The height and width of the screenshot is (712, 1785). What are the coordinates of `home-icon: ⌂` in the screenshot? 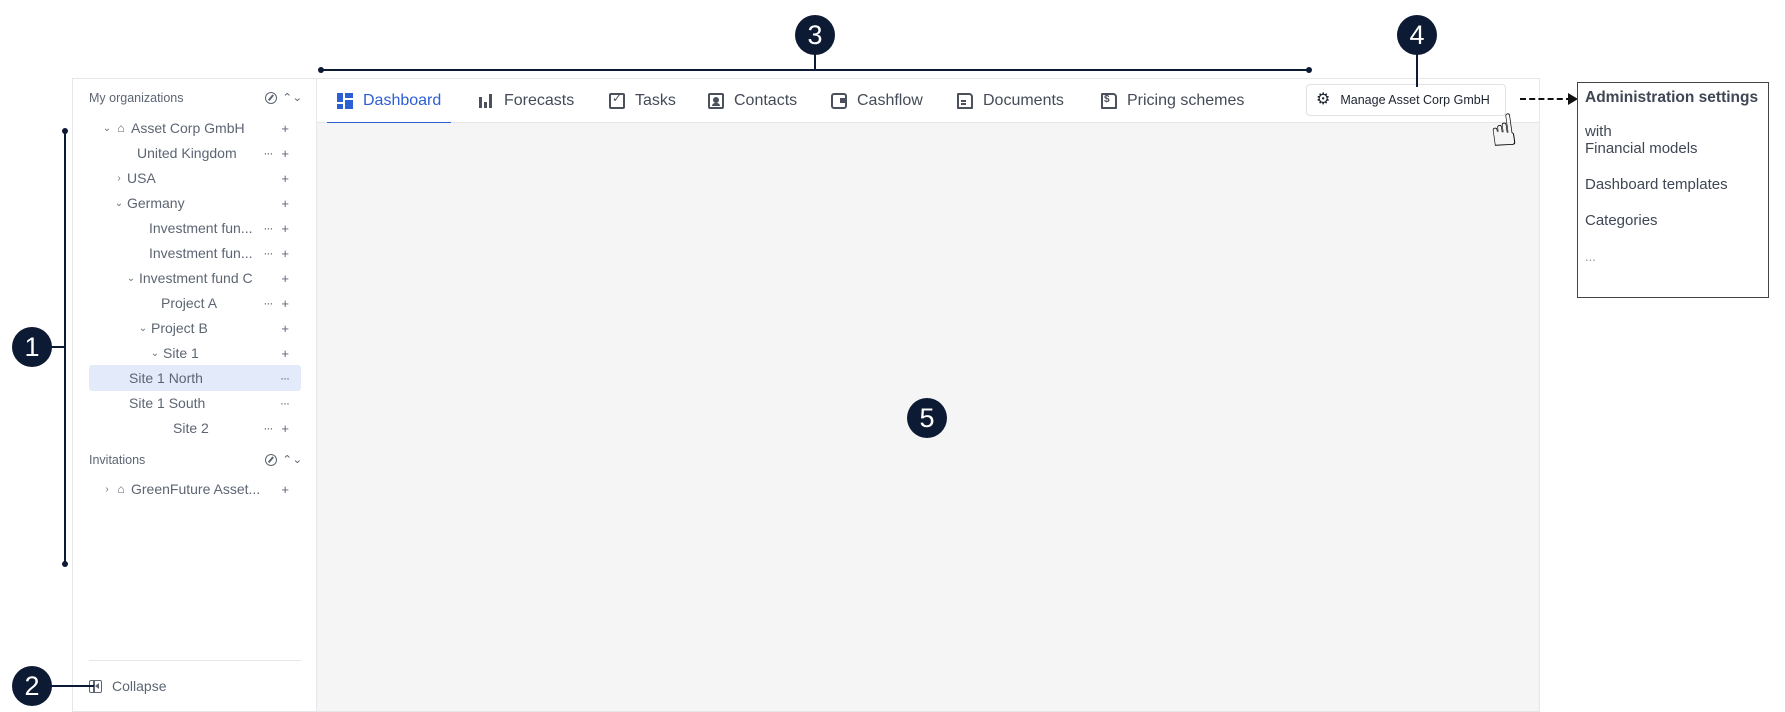 It's located at (121, 128).